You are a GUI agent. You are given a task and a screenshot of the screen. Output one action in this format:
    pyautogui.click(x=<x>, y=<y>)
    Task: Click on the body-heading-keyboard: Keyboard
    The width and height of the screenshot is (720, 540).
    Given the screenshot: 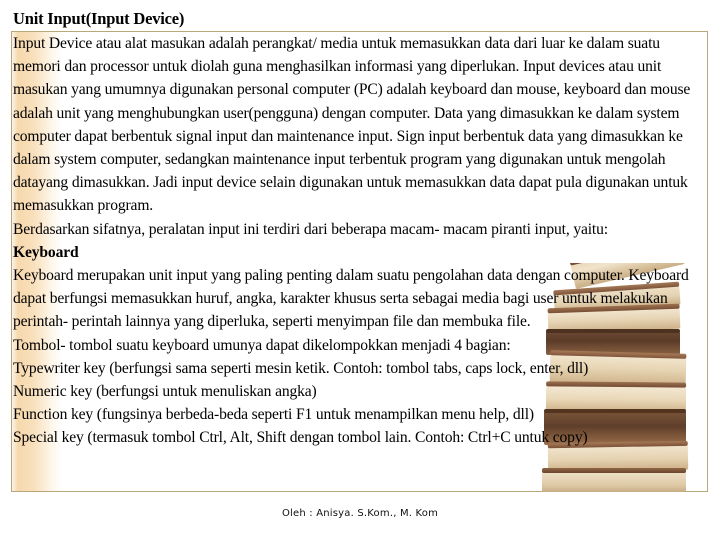 What is the action you would take?
    pyautogui.click(x=46, y=252)
    